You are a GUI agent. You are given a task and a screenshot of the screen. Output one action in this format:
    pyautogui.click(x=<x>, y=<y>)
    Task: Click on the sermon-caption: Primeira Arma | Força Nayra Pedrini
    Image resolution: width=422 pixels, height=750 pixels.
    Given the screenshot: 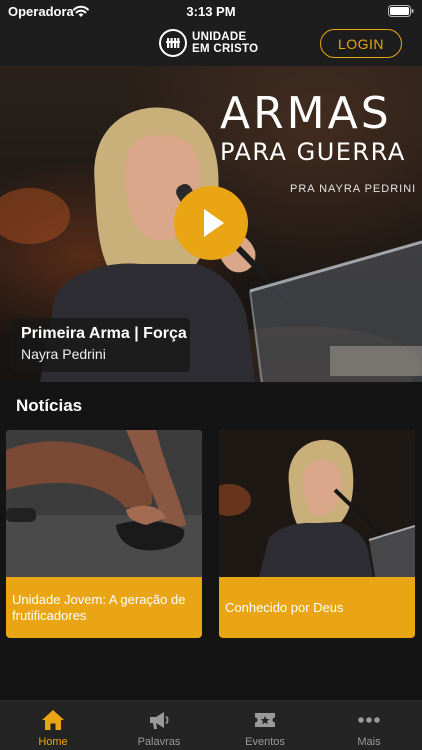 What is the action you would take?
    pyautogui.click(x=100, y=345)
    